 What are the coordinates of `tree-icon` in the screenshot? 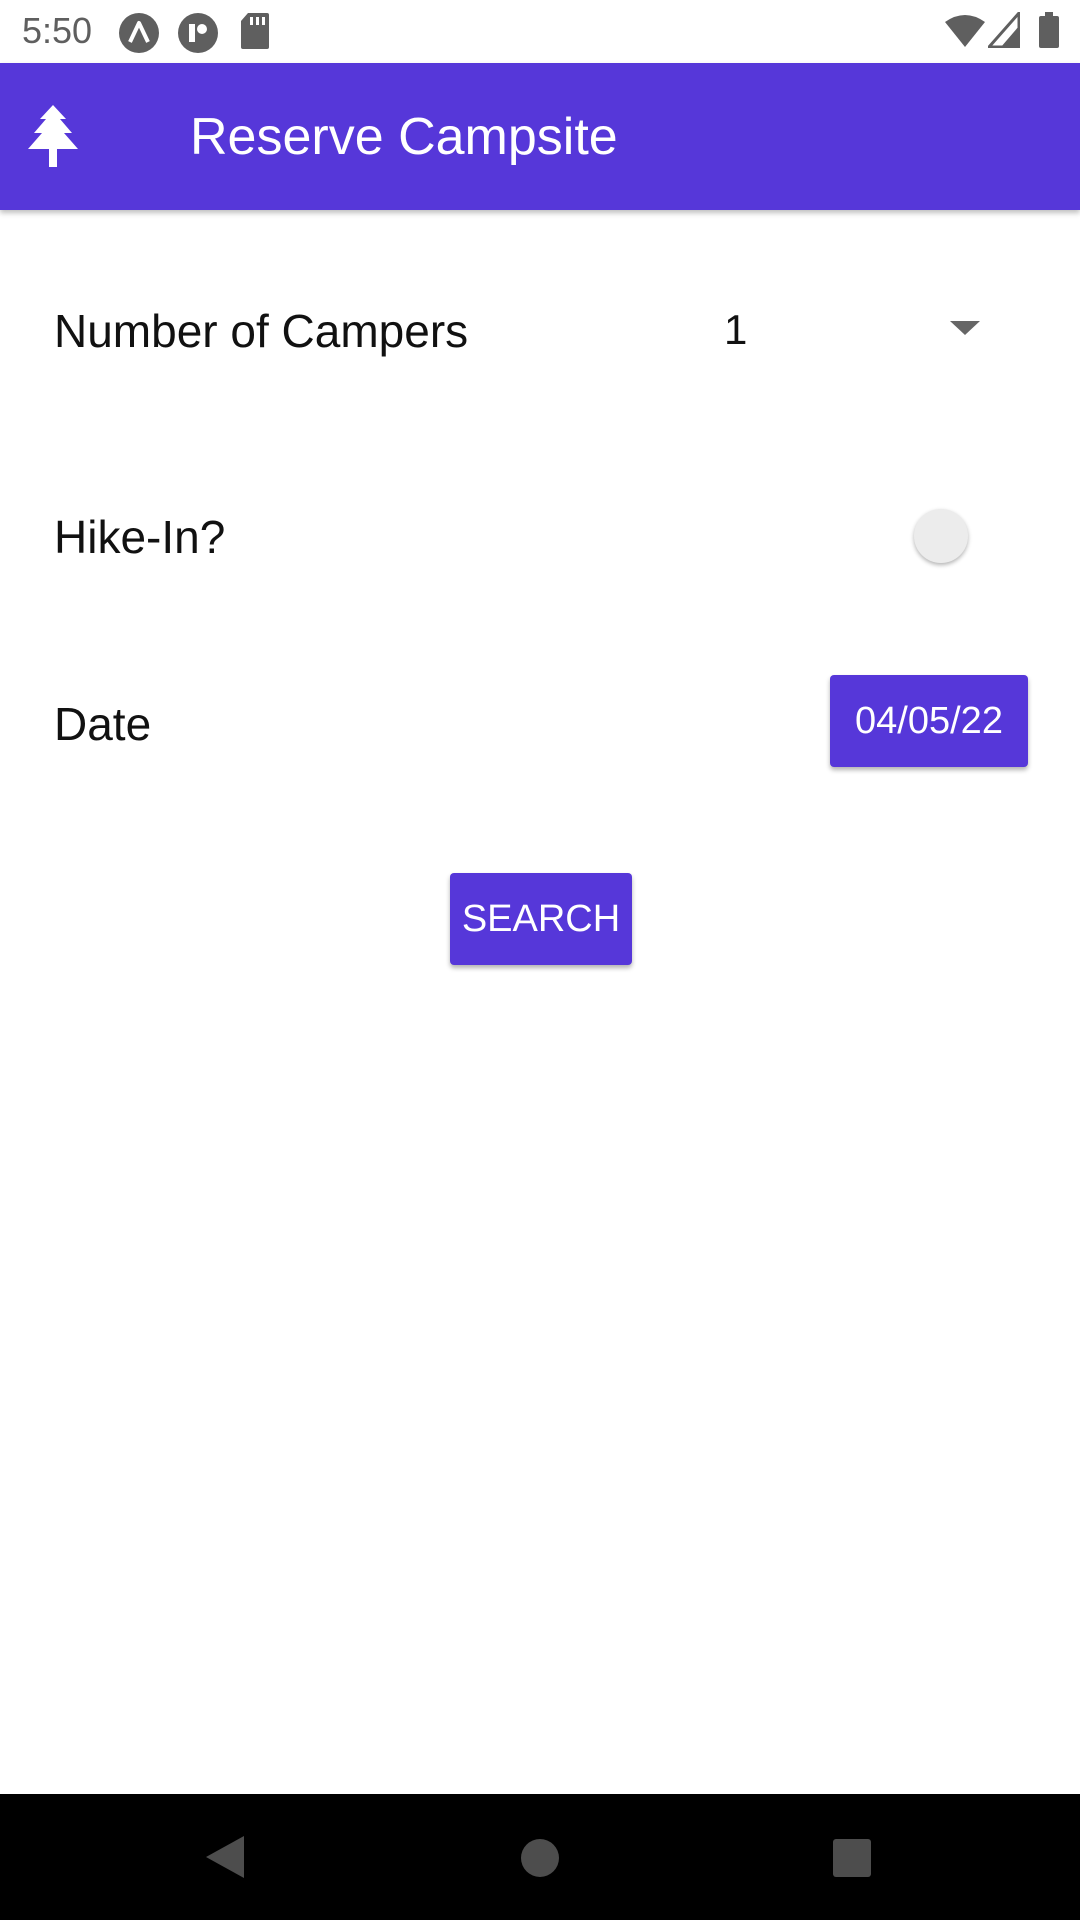 It's located at (53, 136).